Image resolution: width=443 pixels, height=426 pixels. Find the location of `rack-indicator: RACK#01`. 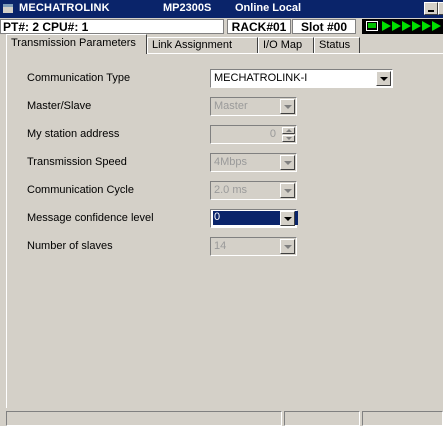

rack-indicator: RACK#01 is located at coordinates (259, 26).